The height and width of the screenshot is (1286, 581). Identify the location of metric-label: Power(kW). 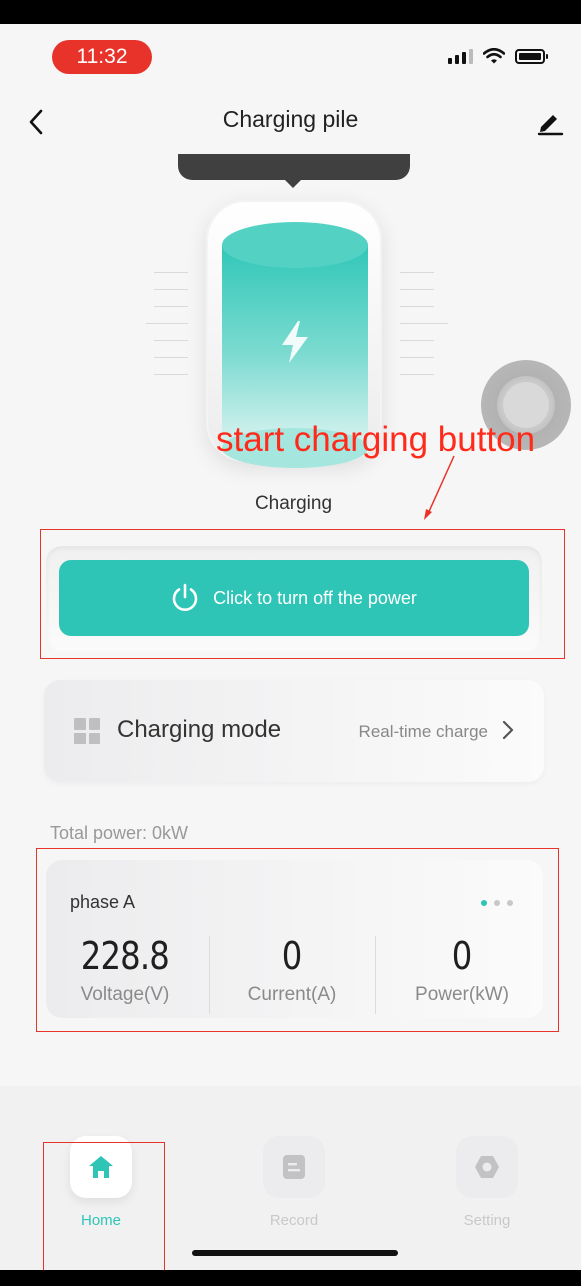
(462, 994).